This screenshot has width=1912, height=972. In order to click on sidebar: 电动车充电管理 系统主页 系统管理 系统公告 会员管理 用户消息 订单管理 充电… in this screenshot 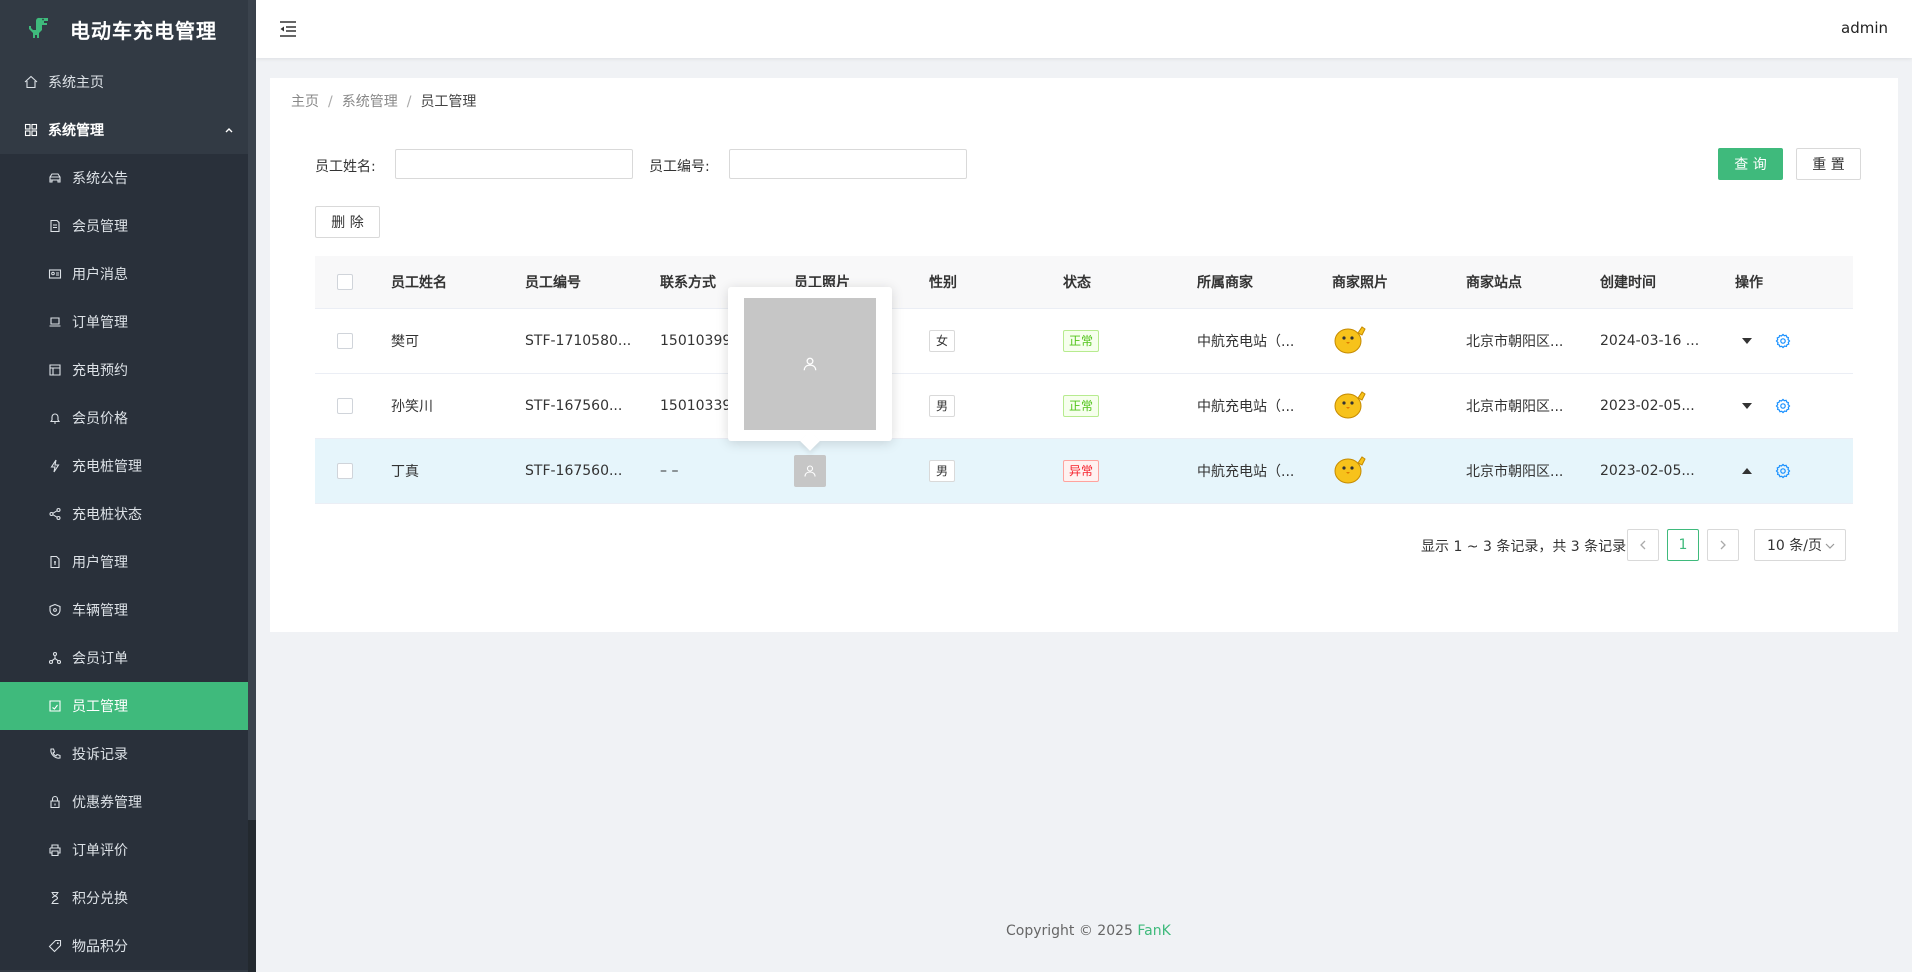, I will do `click(128, 486)`.